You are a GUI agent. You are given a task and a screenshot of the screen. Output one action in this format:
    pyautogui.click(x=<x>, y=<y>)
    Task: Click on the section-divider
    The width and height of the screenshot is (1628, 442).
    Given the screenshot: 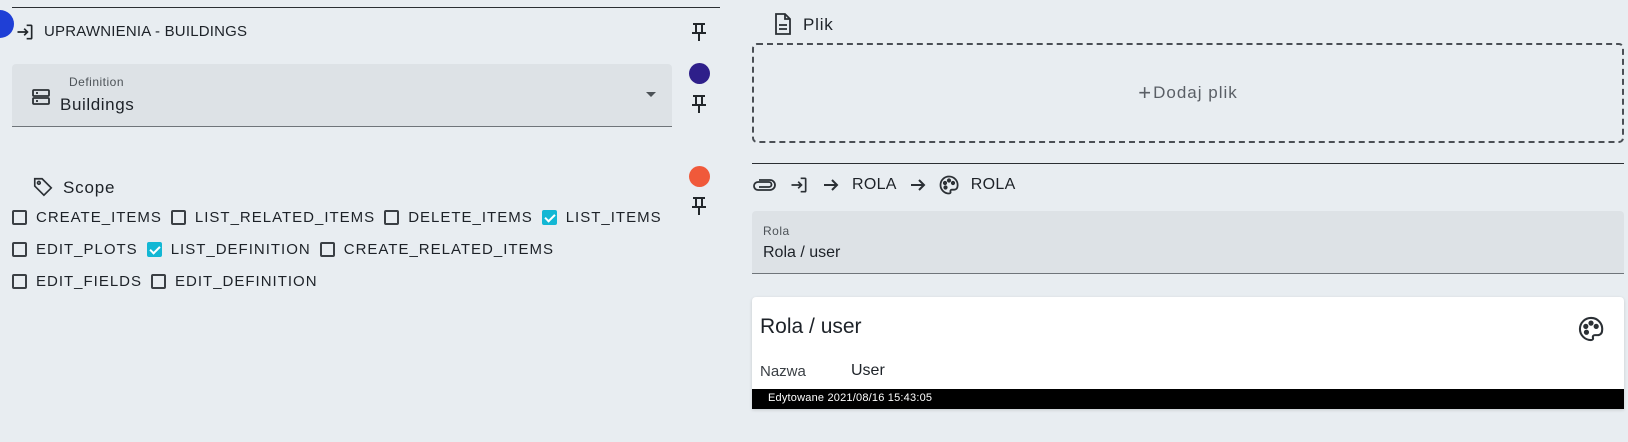 What is the action you would take?
    pyautogui.click(x=1188, y=163)
    